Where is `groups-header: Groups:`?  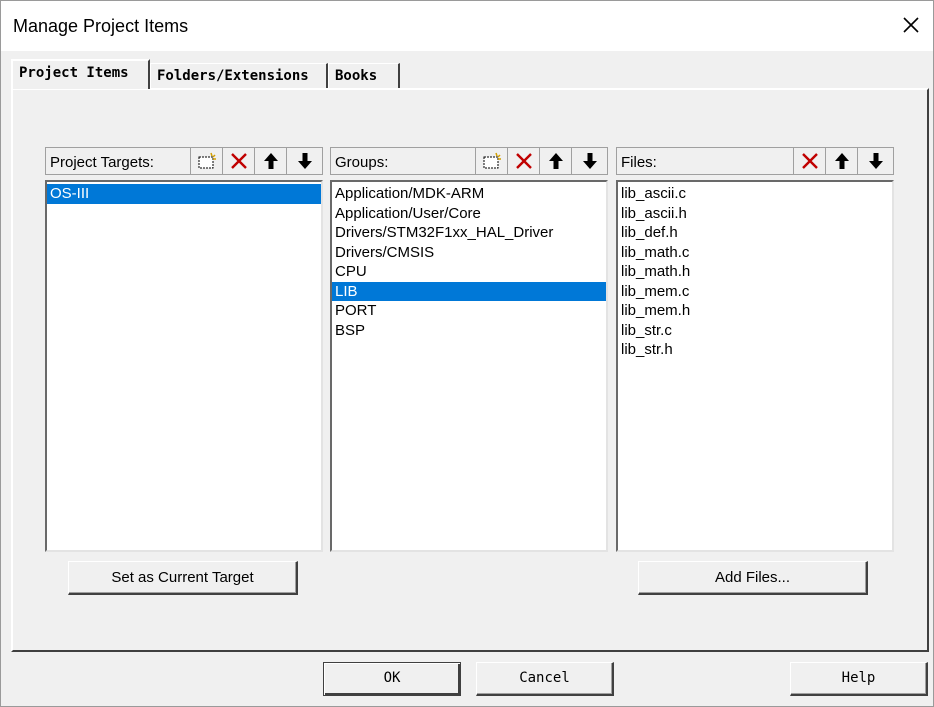
groups-header: Groups: is located at coordinates (469, 161).